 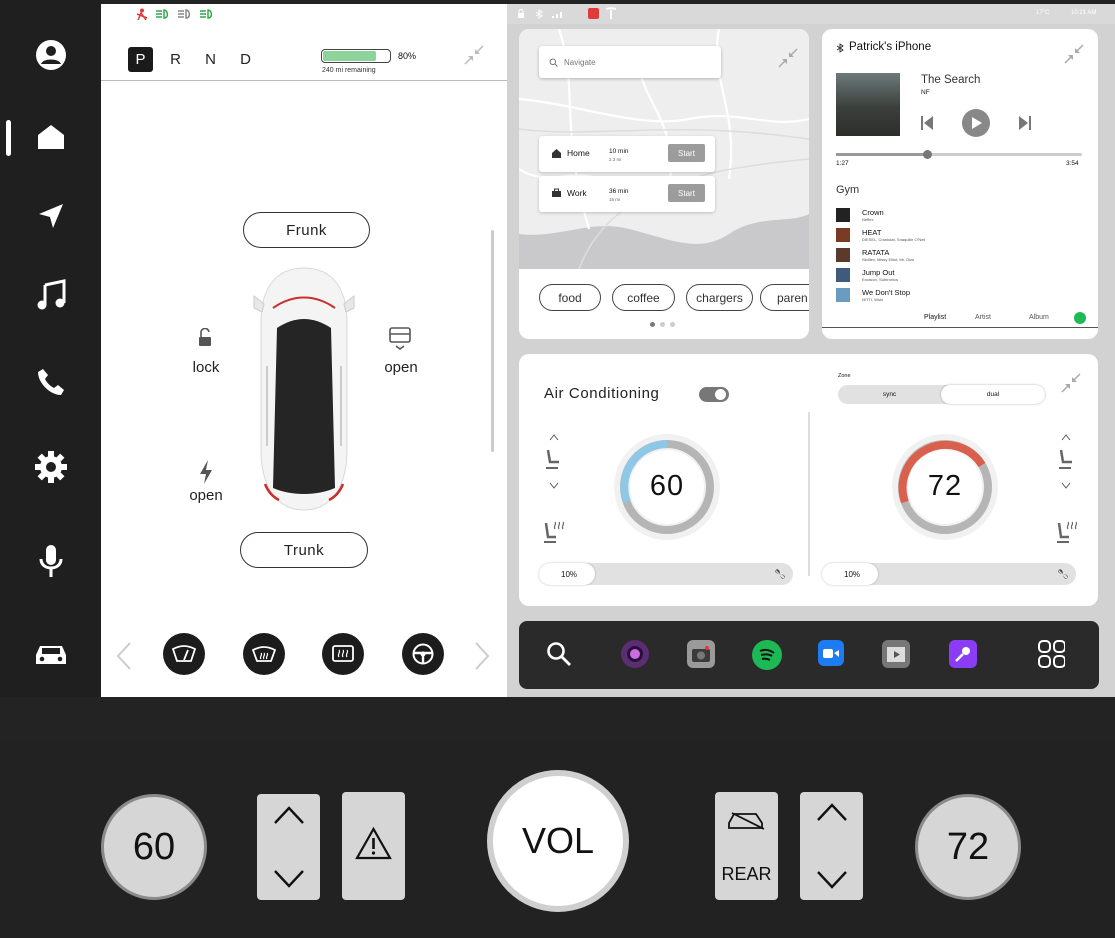 I want to click on steering-wheel-heat-icon, so click(x=423, y=654).